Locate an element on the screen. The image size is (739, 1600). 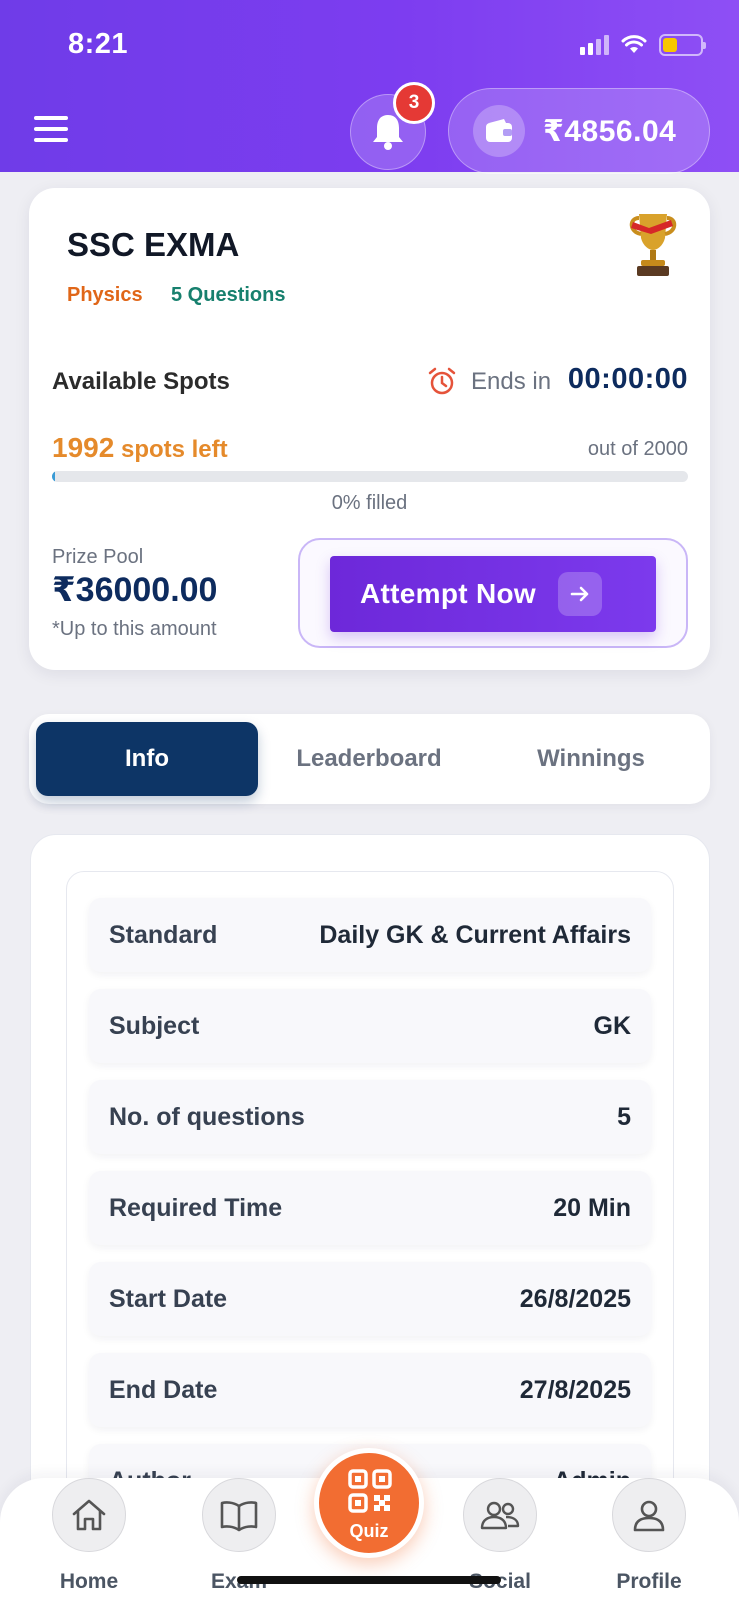
nav-profile: Profile is located at coordinates (649, 1539).